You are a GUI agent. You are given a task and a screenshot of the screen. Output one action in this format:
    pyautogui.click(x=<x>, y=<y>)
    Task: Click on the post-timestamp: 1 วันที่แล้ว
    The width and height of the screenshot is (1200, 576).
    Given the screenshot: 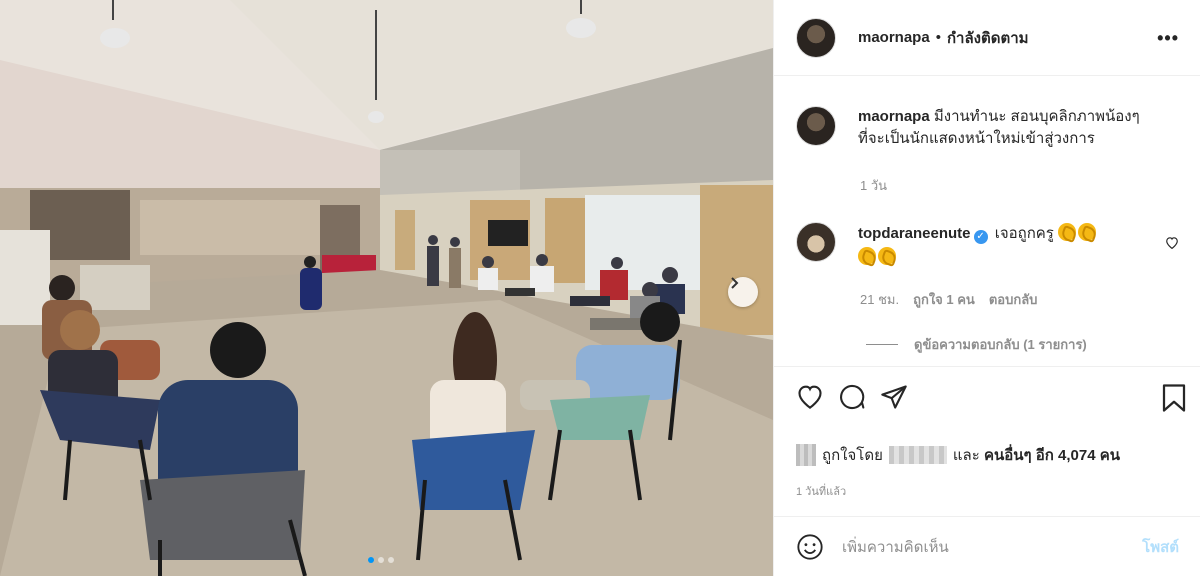 What is the action you would take?
    pyautogui.click(x=821, y=492)
    